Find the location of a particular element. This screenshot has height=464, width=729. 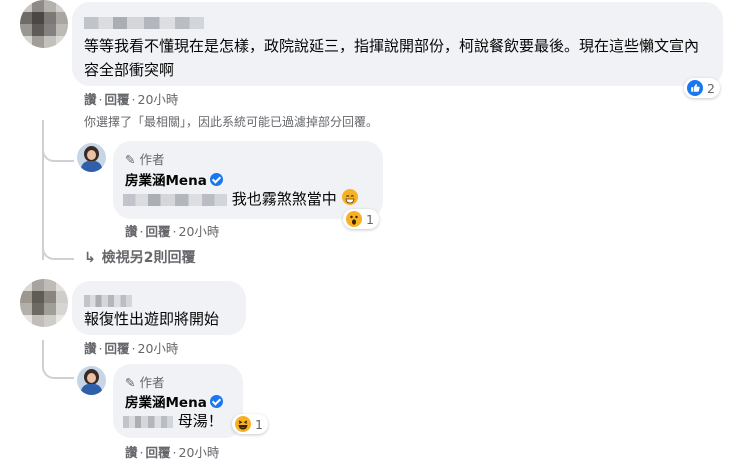

reply-text-row: 我也霧煞煞當中 is located at coordinates (240, 199).